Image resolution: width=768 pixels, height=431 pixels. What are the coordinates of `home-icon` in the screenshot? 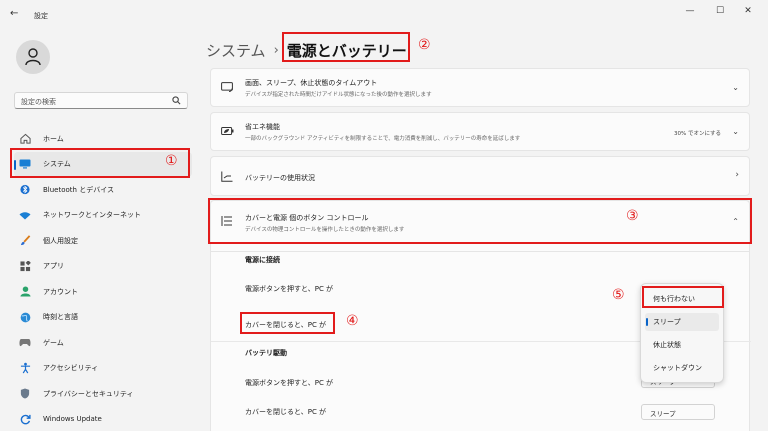 It's located at (25, 138).